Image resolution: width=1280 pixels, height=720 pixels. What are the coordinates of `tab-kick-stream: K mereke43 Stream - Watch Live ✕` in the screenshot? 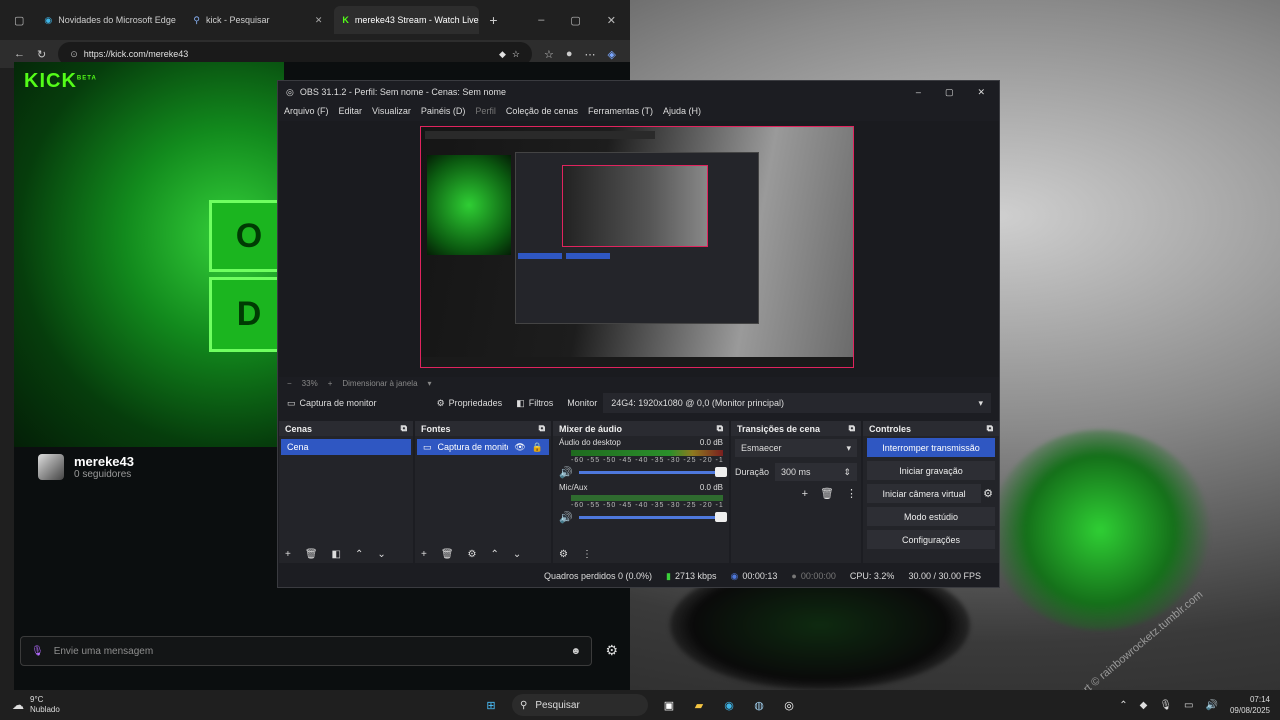 It's located at (407, 20).